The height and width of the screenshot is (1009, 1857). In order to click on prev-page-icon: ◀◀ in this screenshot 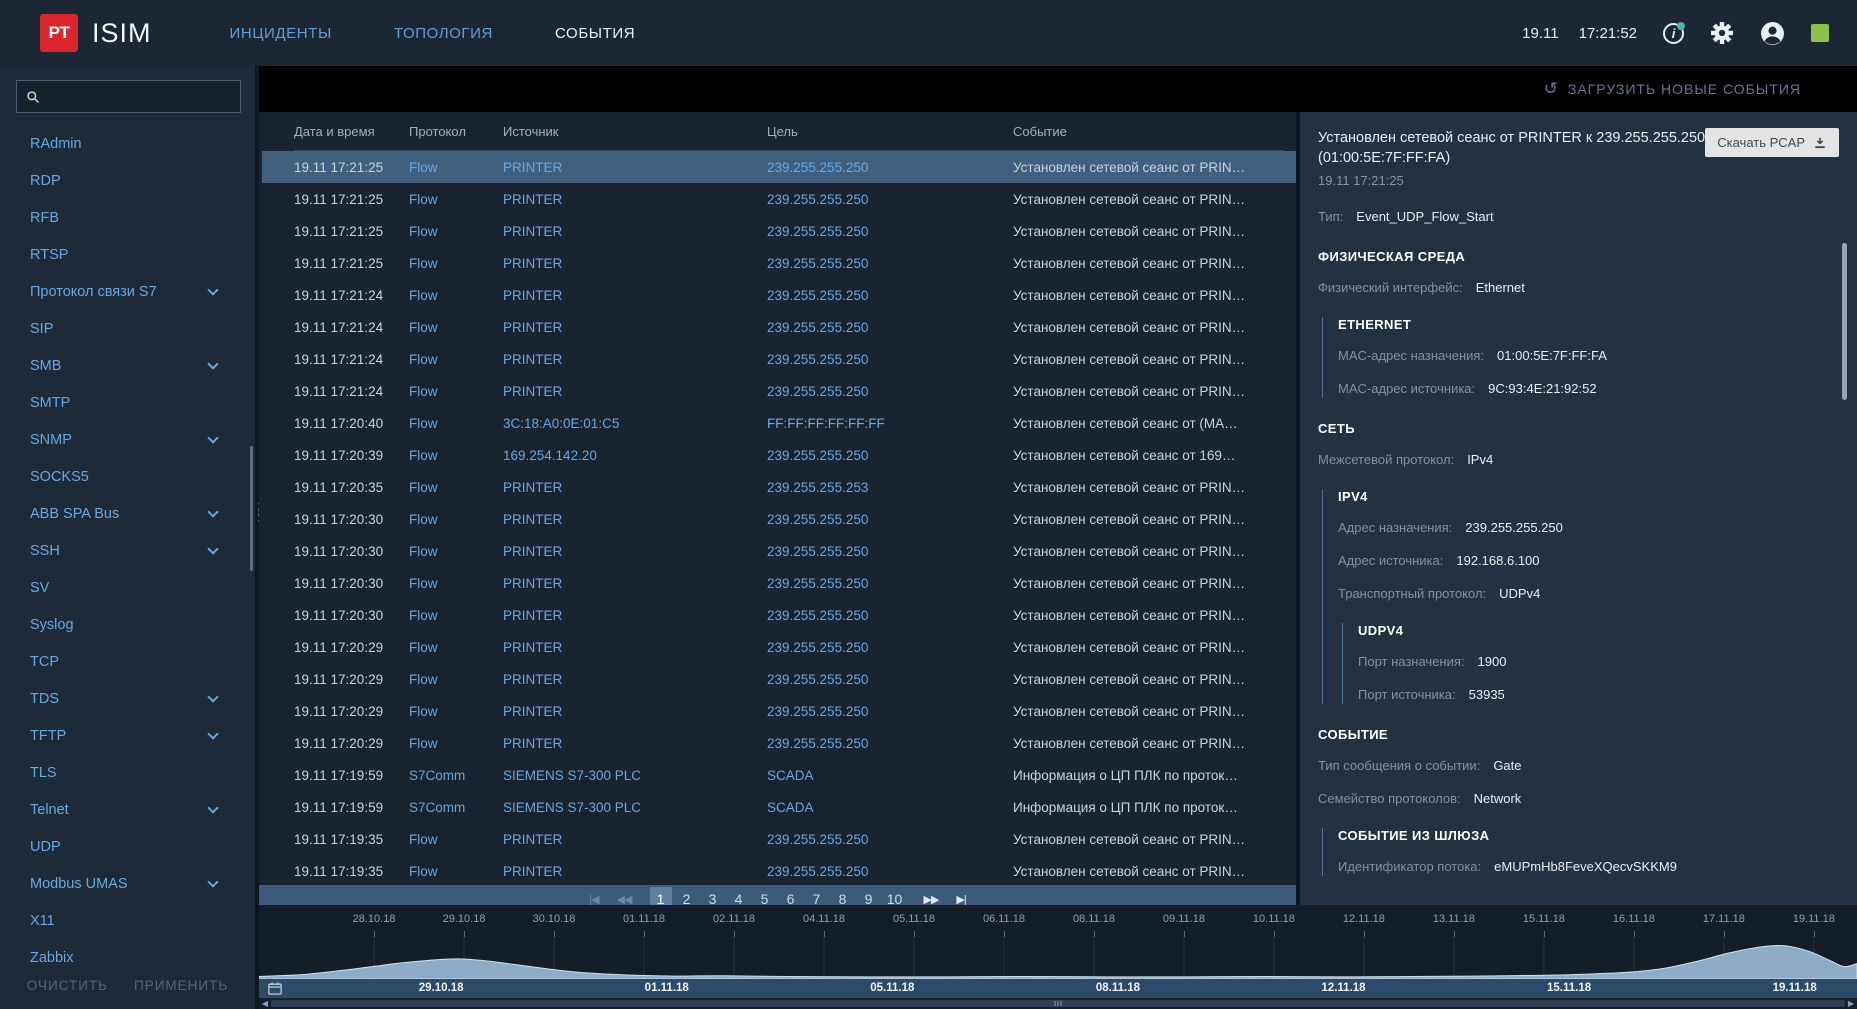, I will do `click(625, 899)`.